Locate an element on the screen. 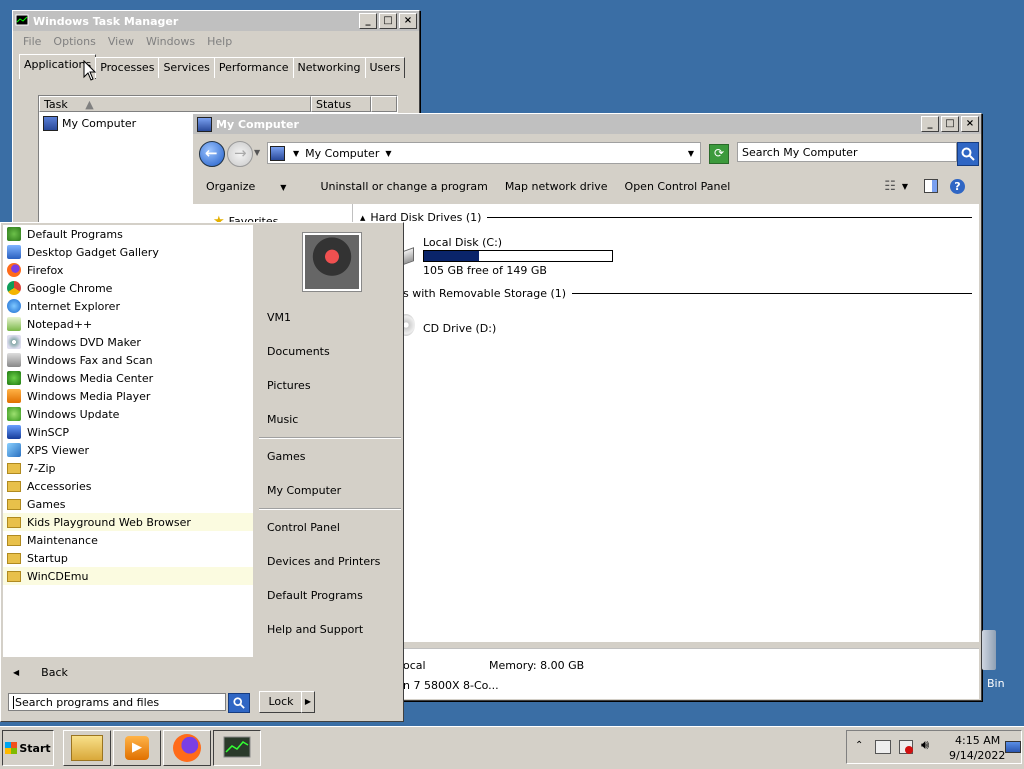 The height and width of the screenshot is (769, 1024). local-disk-item: Local Disk (C:) 105 GB free of 149 GB is located at coordinates (523, 256).